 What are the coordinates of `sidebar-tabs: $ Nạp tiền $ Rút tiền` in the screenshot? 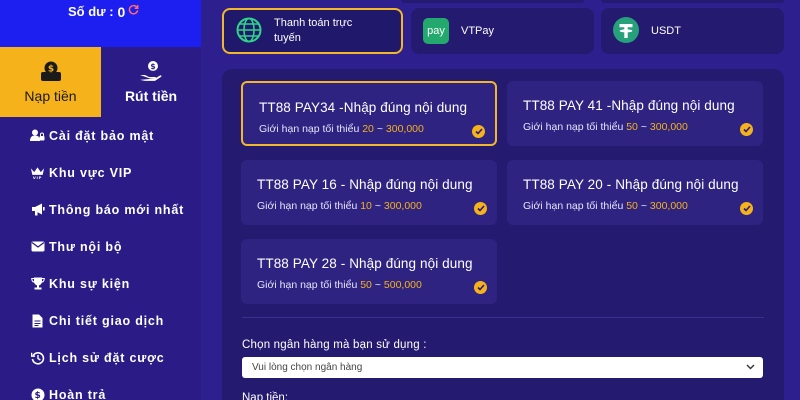 It's located at (100, 82).